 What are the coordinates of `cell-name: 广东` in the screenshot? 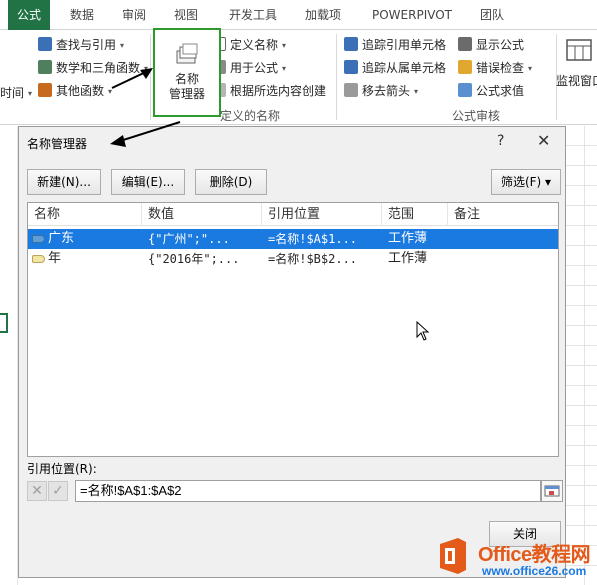 It's located at (61, 238).